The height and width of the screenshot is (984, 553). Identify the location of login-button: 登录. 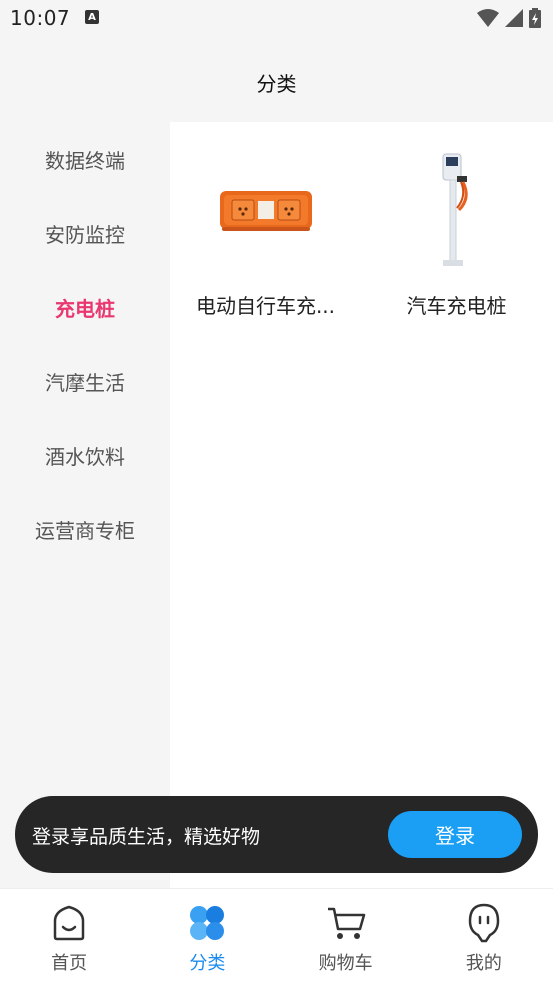
(455, 834).